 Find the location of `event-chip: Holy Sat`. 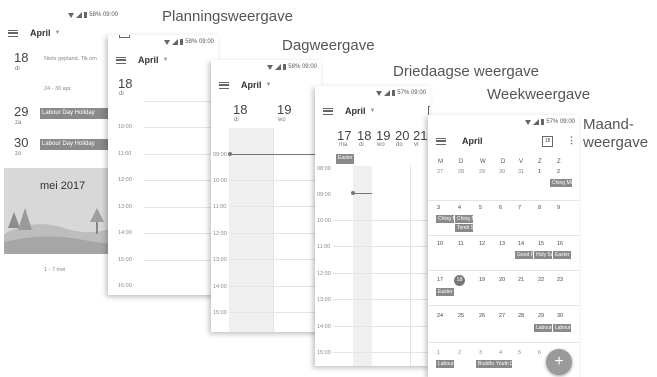

event-chip: Holy Sat is located at coordinates (543, 255).